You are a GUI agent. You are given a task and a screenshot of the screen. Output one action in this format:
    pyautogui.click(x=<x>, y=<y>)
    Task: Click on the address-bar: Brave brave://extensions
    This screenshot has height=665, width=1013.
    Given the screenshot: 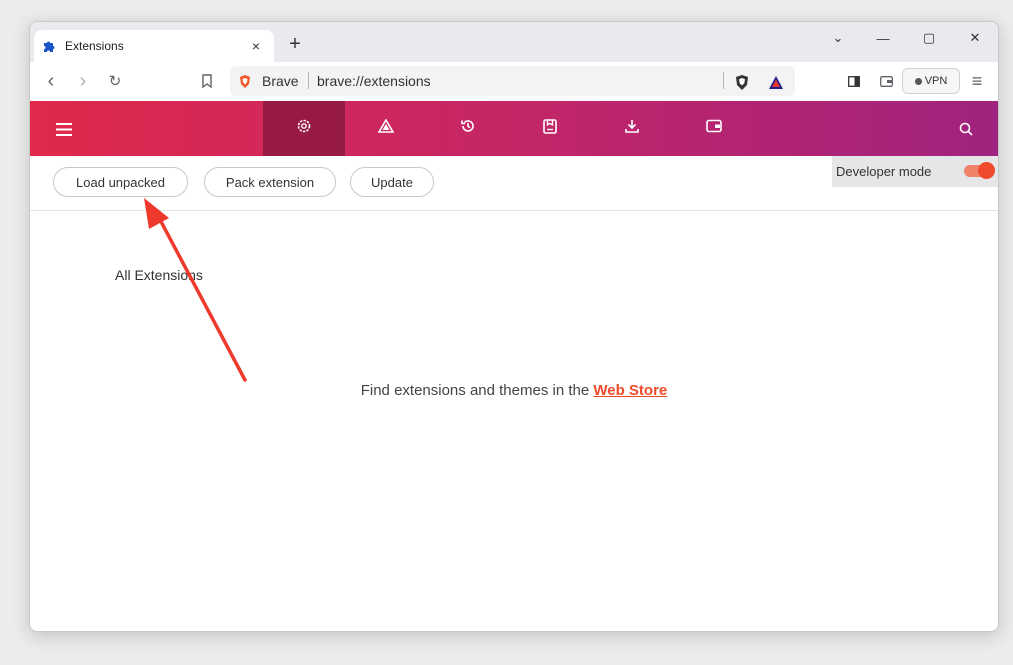 What is the action you would take?
    pyautogui.click(x=512, y=81)
    